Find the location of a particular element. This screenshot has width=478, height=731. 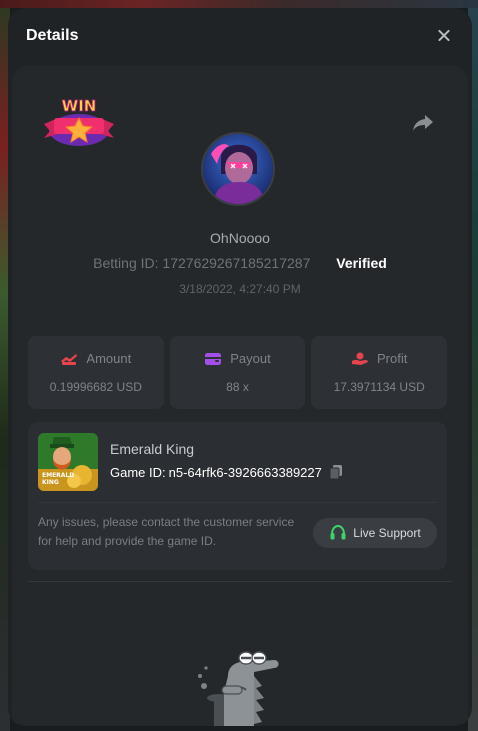

live-support-label: Live Support is located at coordinates (387, 533).